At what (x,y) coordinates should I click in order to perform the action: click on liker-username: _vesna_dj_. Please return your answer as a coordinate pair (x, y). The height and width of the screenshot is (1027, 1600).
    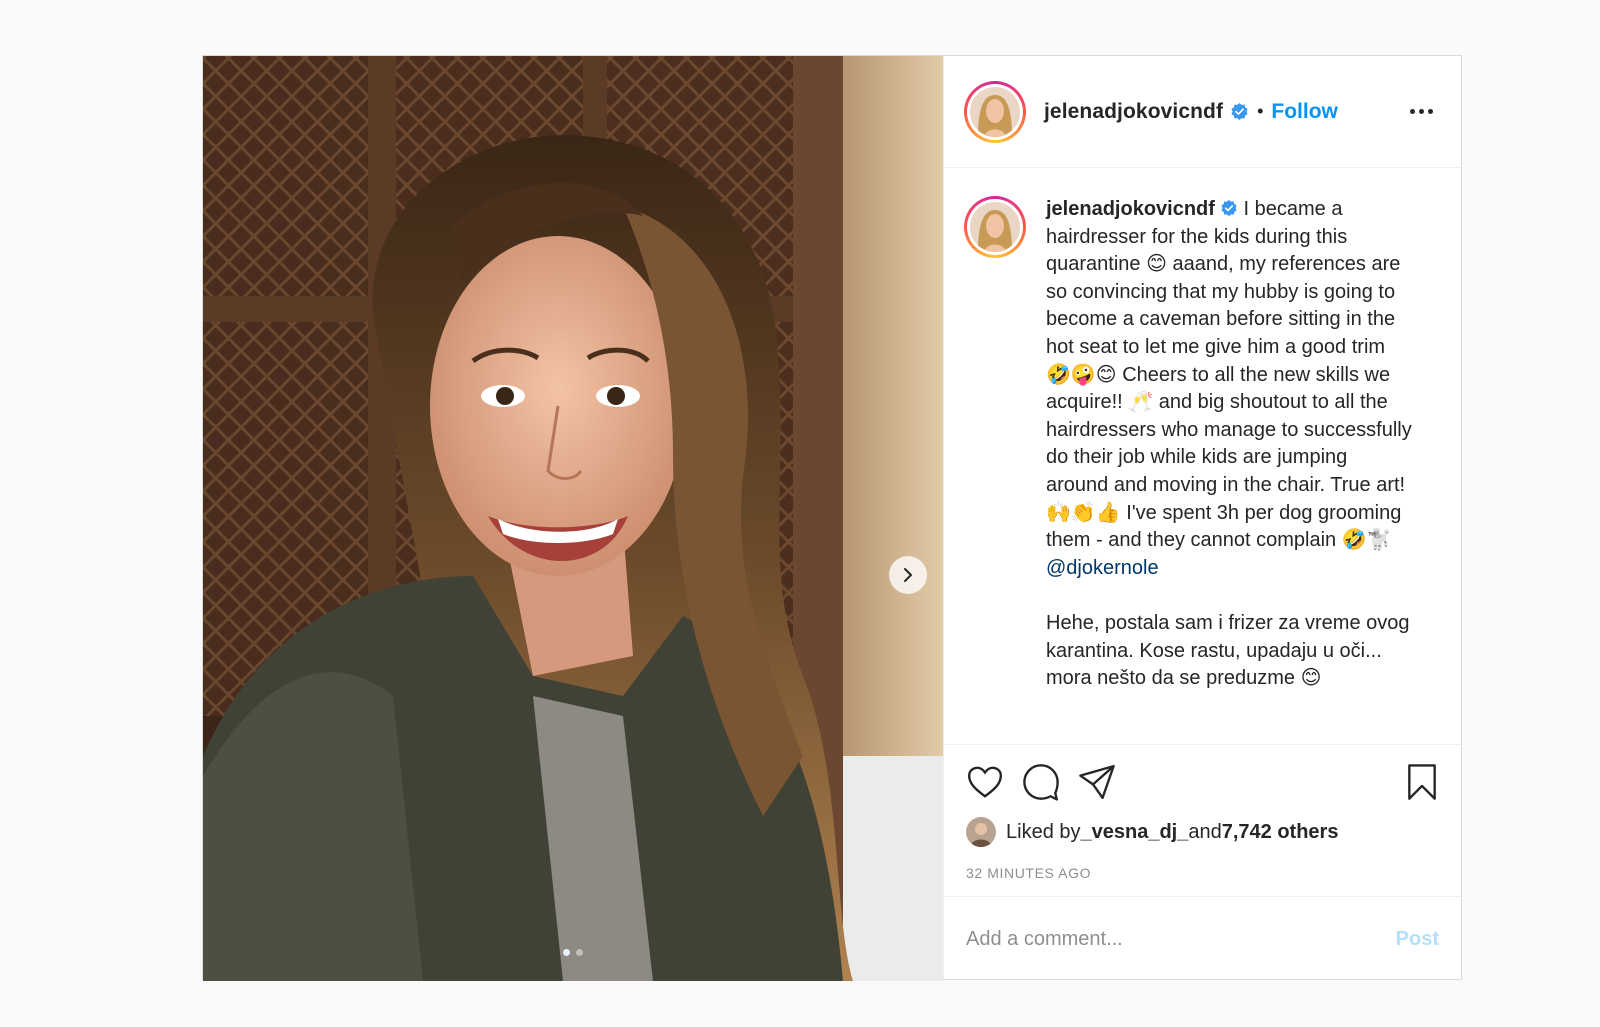
    Looking at the image, I should click on (1135, 832).